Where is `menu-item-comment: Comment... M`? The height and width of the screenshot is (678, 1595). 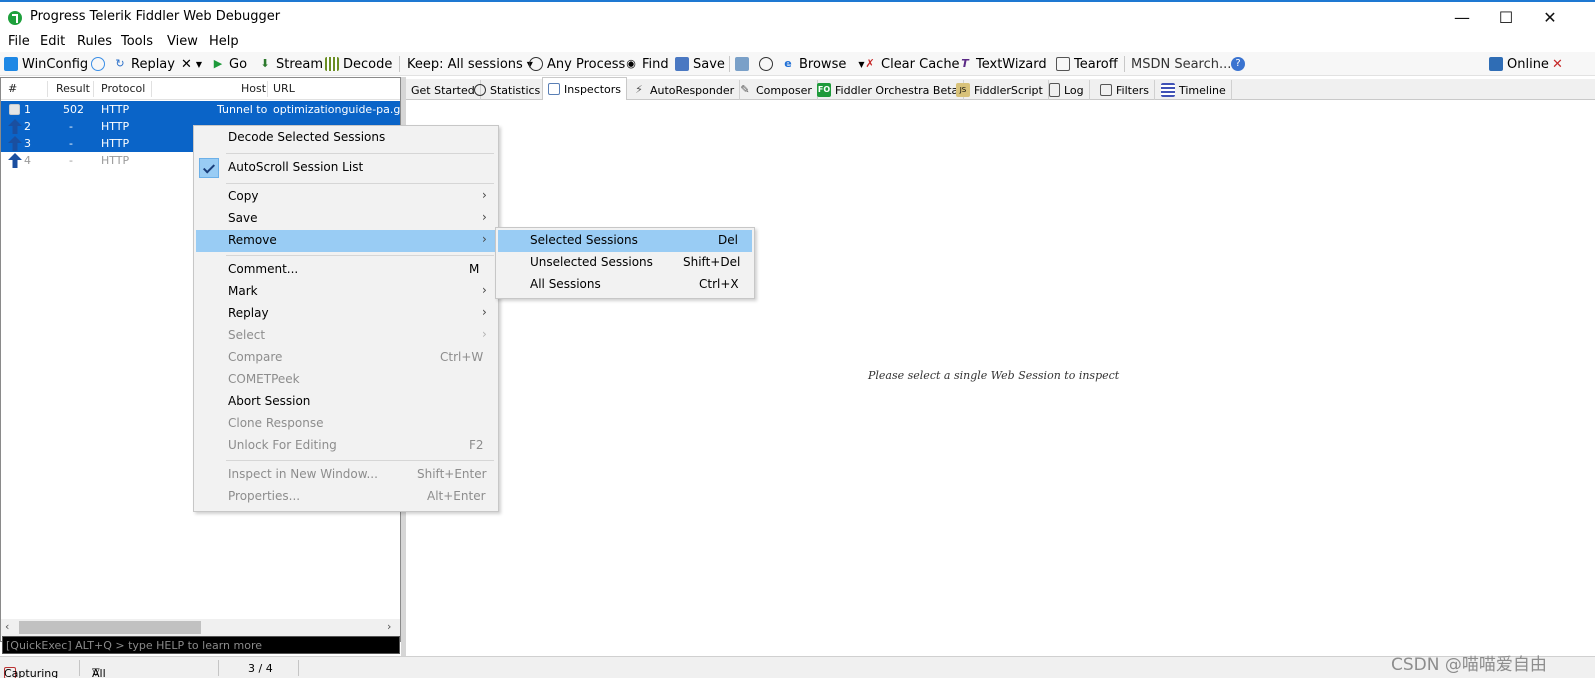
menu-item-comment: Comment... M is located at coordinates (346, 270).